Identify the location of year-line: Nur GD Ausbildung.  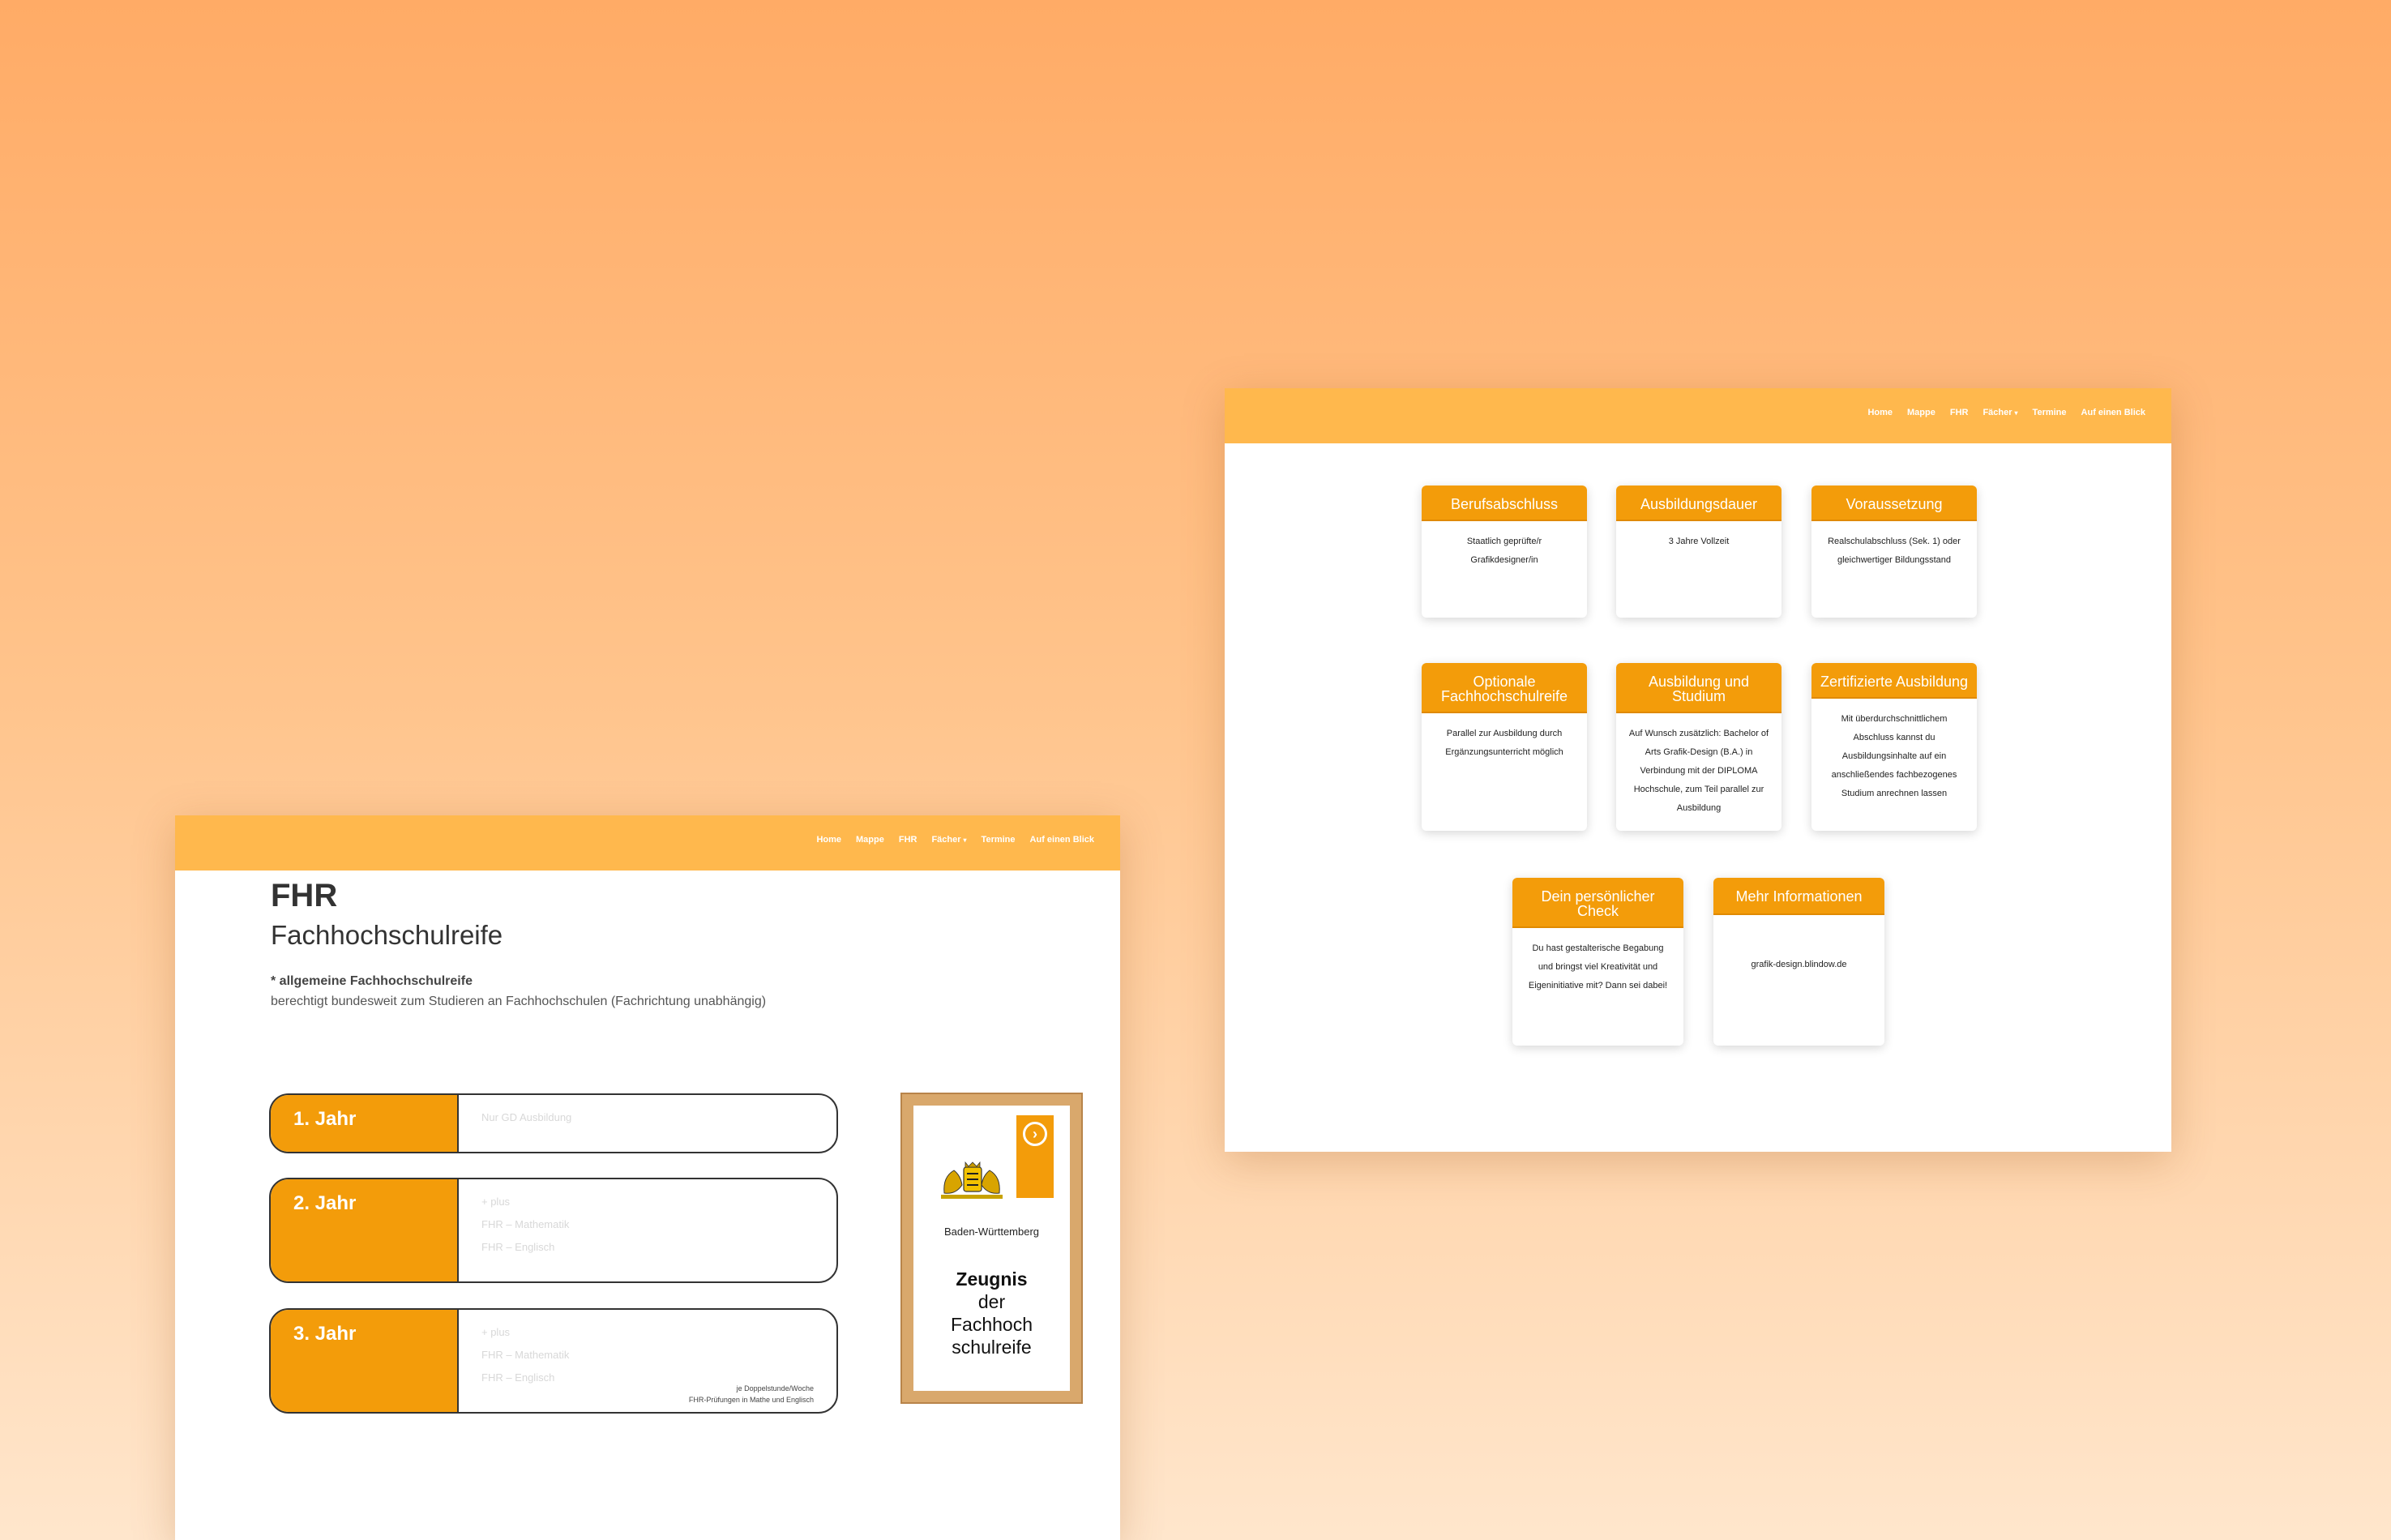
(526, 1117).